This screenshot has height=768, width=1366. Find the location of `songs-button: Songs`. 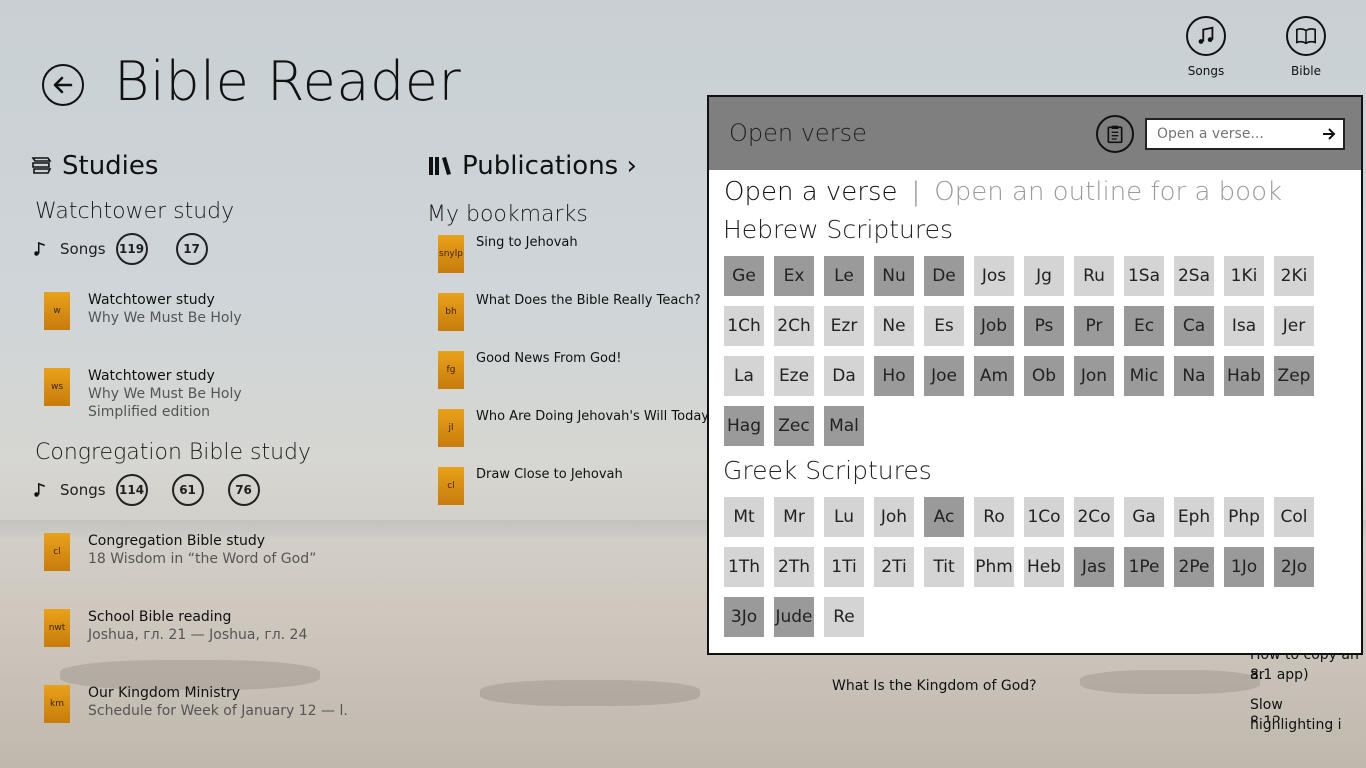

songs-button: Songs is located at coordinates (1206, 47).